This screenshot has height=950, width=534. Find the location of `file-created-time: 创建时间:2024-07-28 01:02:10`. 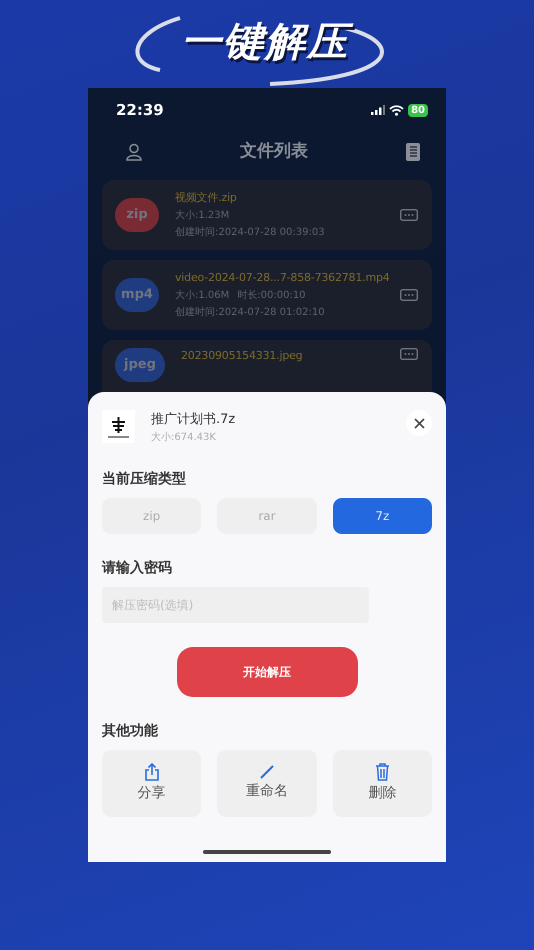

file-created-time: 创建时间:2024-07-28 01:02:10 is located at coordinates (250, 313).